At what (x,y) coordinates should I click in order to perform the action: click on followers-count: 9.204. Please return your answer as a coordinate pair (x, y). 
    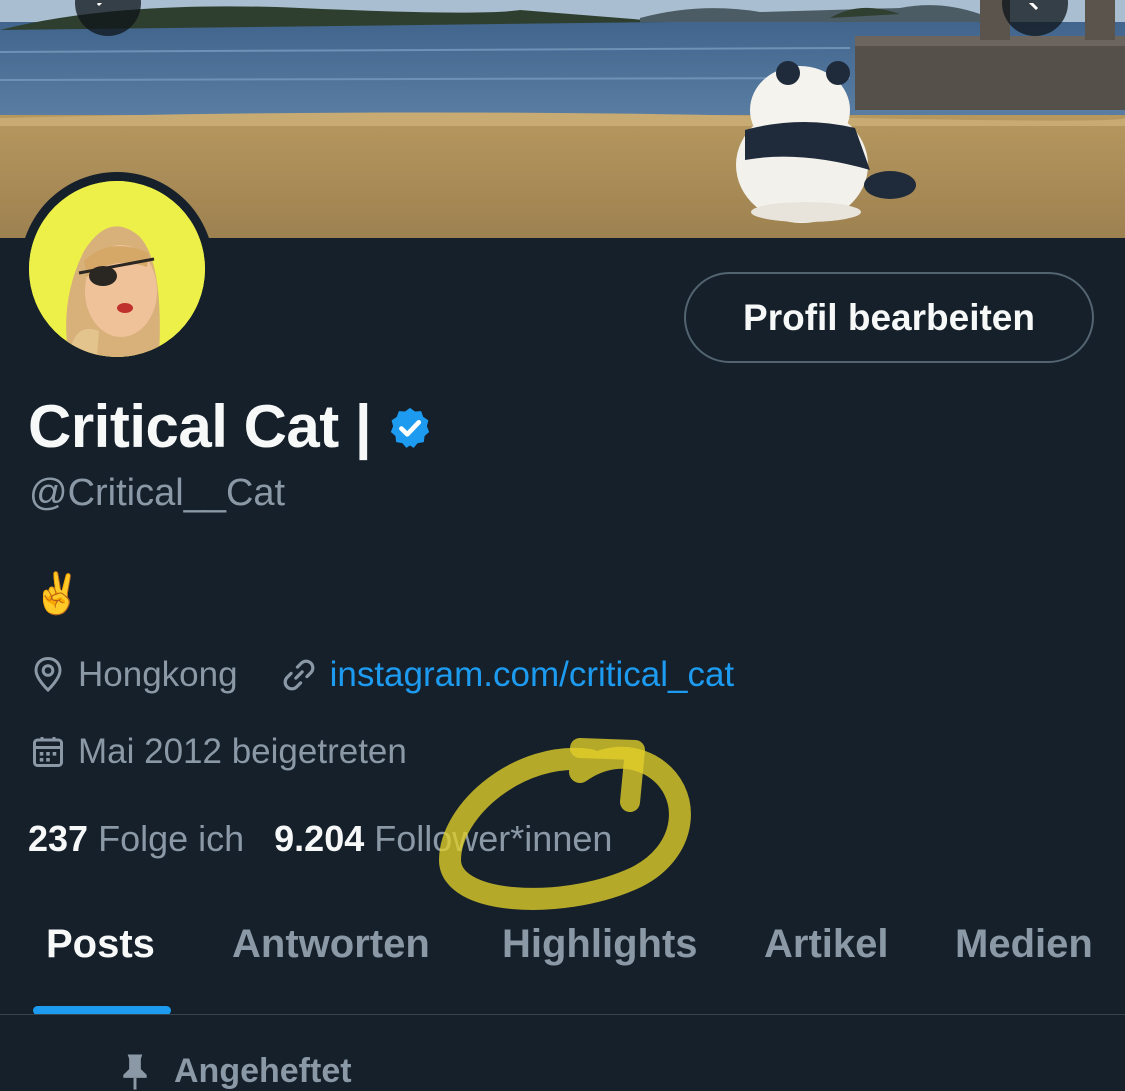
    Looking at the image, I should click on (319, 838).